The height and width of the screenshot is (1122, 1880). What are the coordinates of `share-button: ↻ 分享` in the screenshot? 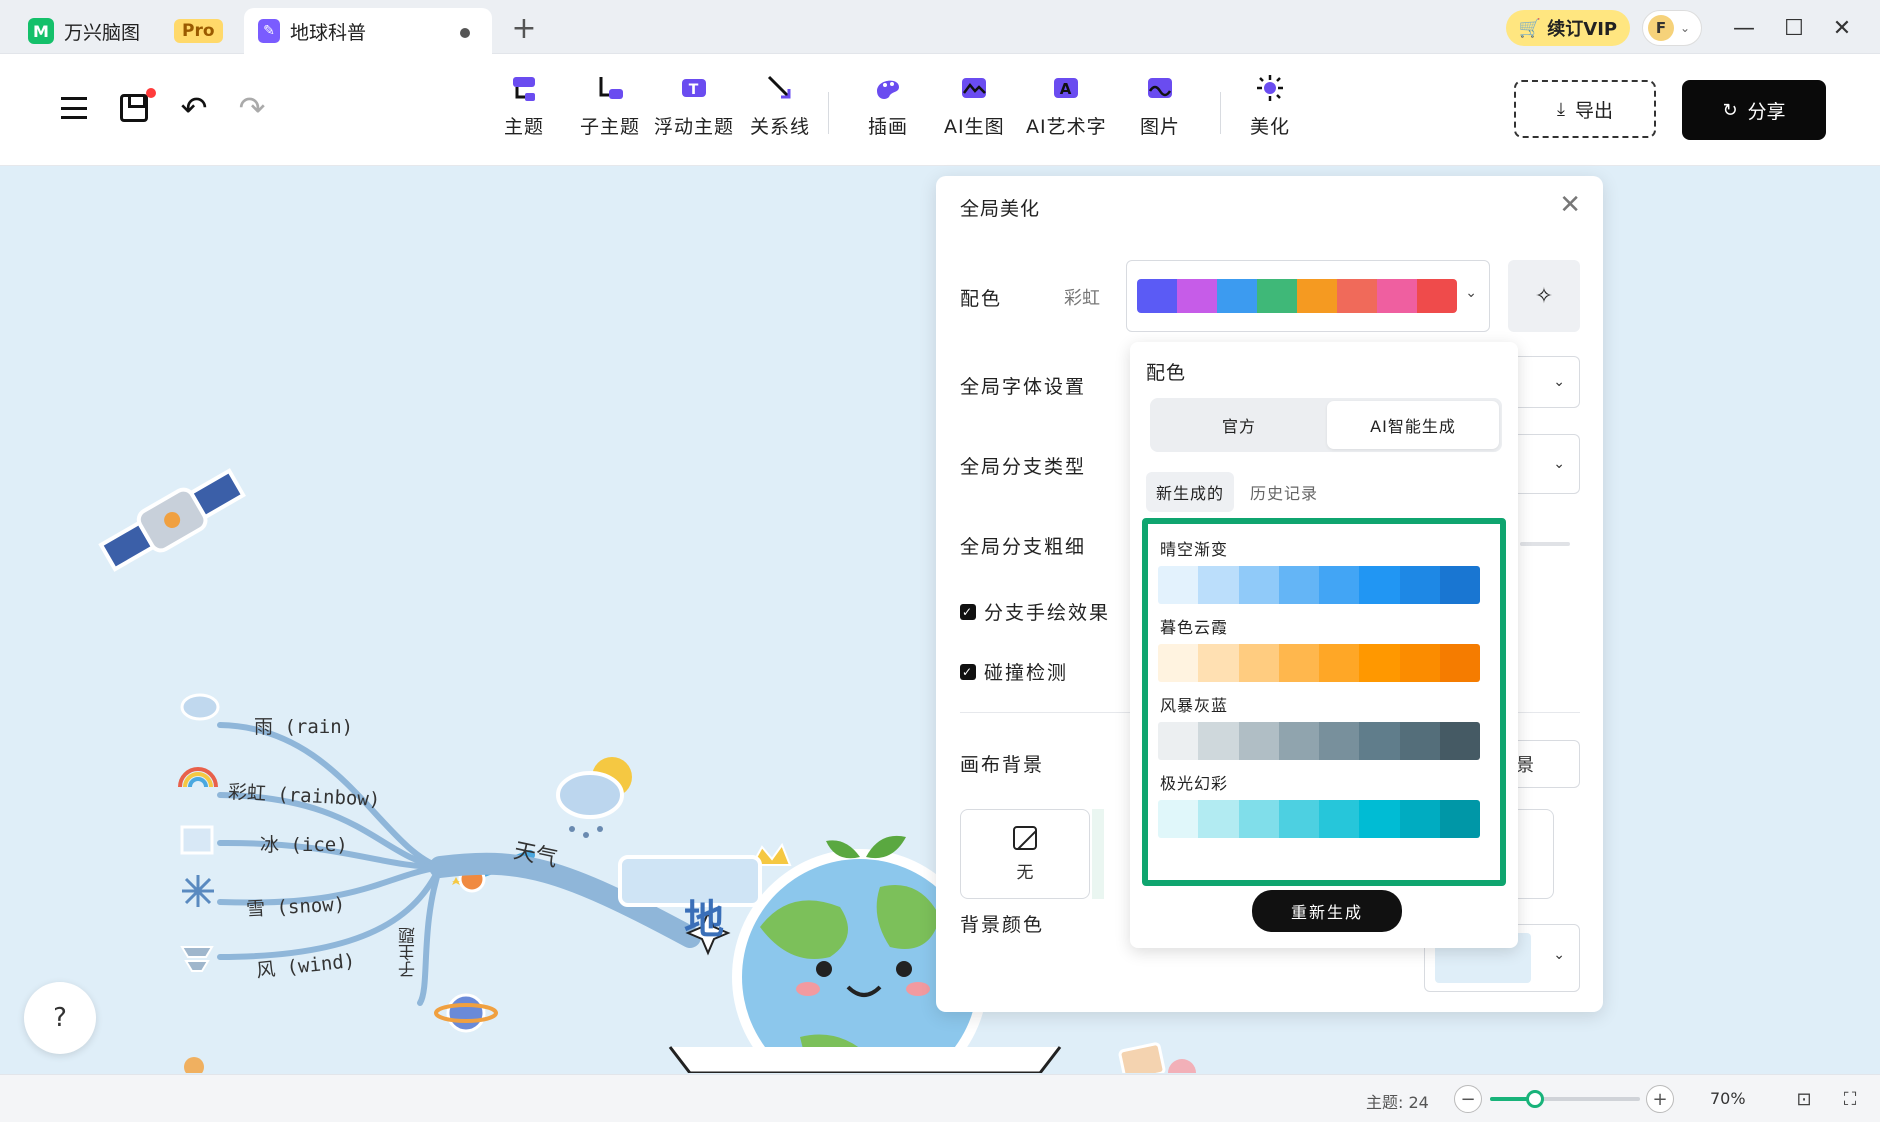 It's located at (1754, 110).